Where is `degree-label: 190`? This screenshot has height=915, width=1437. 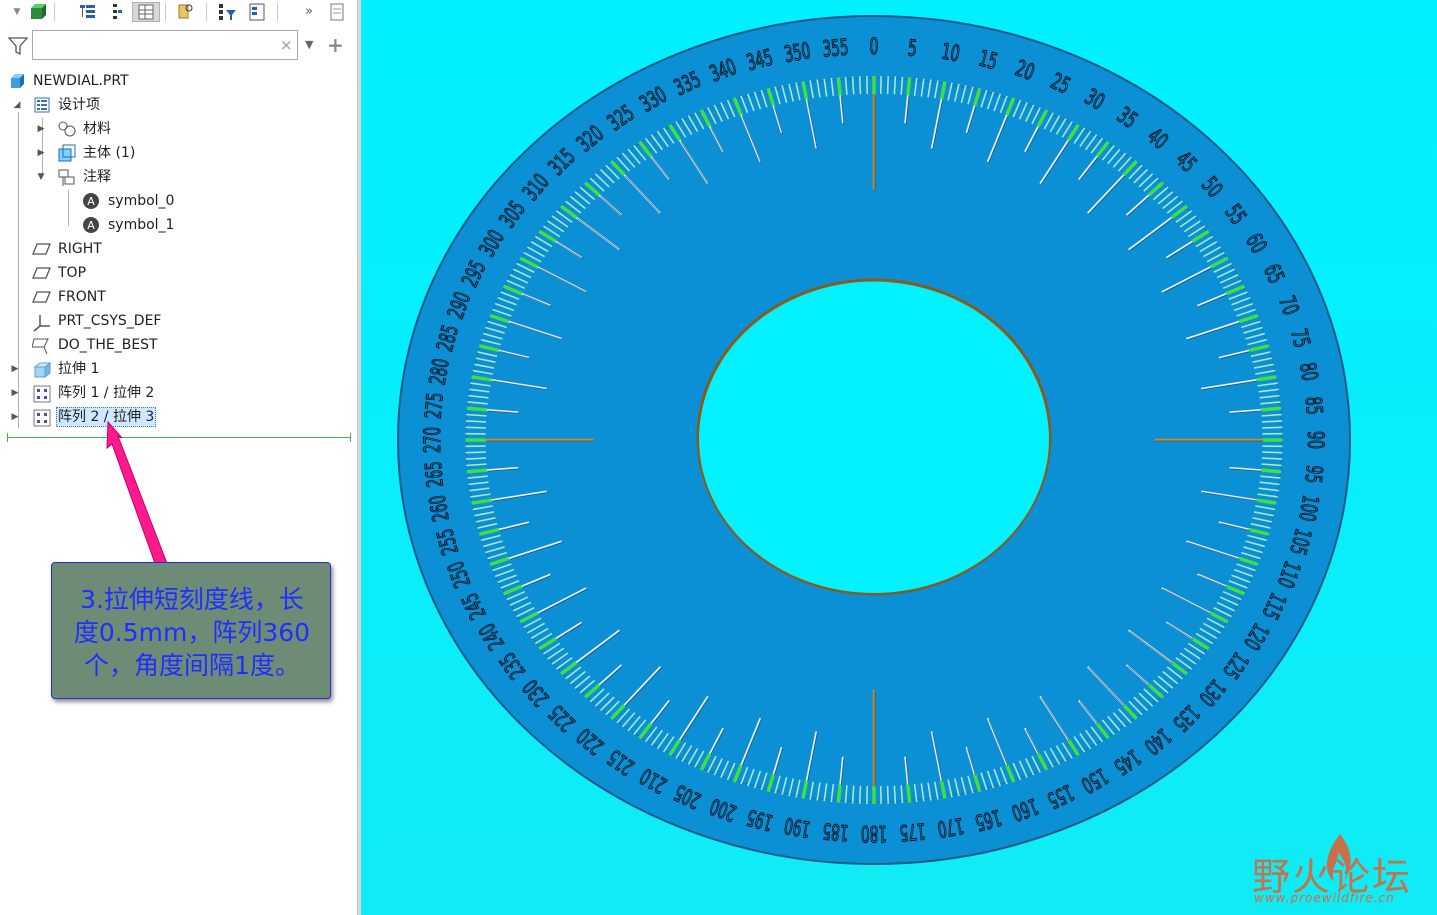 degree-label: 190 is located at coordinates (798, 826).